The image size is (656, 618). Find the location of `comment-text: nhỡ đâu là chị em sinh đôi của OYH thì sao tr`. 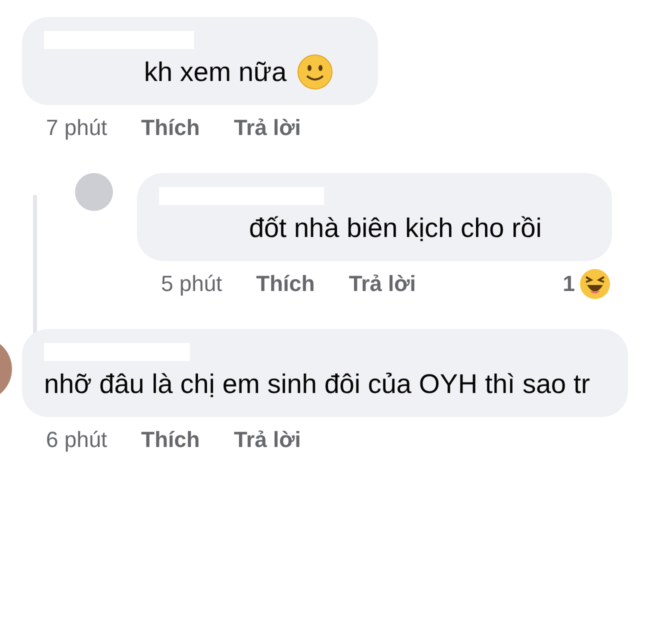

comment-text: nhỡ đâu là chị em sinh đôi của OYH thì sao tr is located at coordinates (317, 384).